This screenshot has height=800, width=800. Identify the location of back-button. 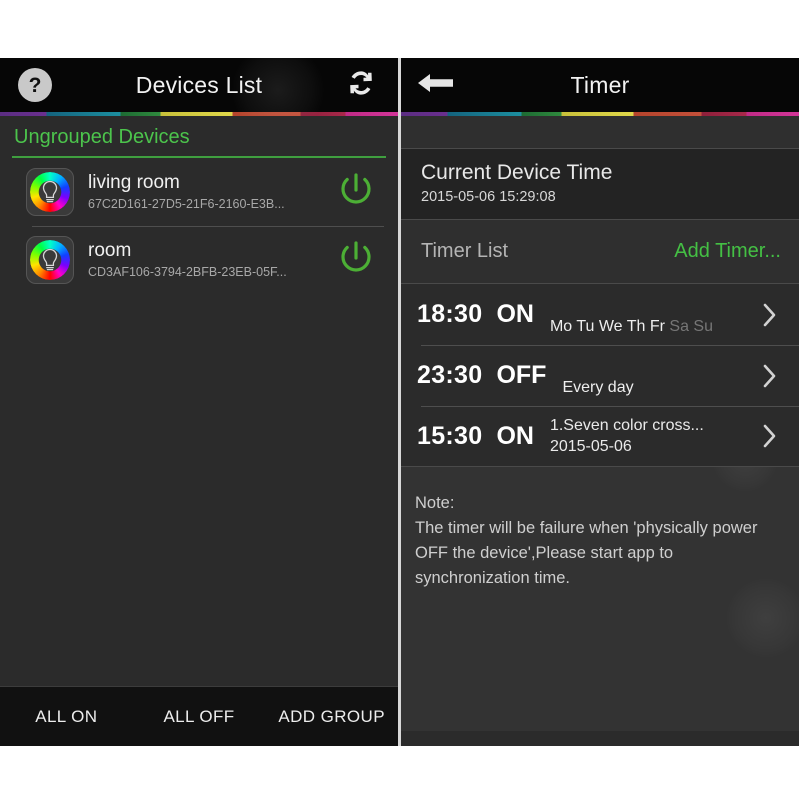
(436, 85).